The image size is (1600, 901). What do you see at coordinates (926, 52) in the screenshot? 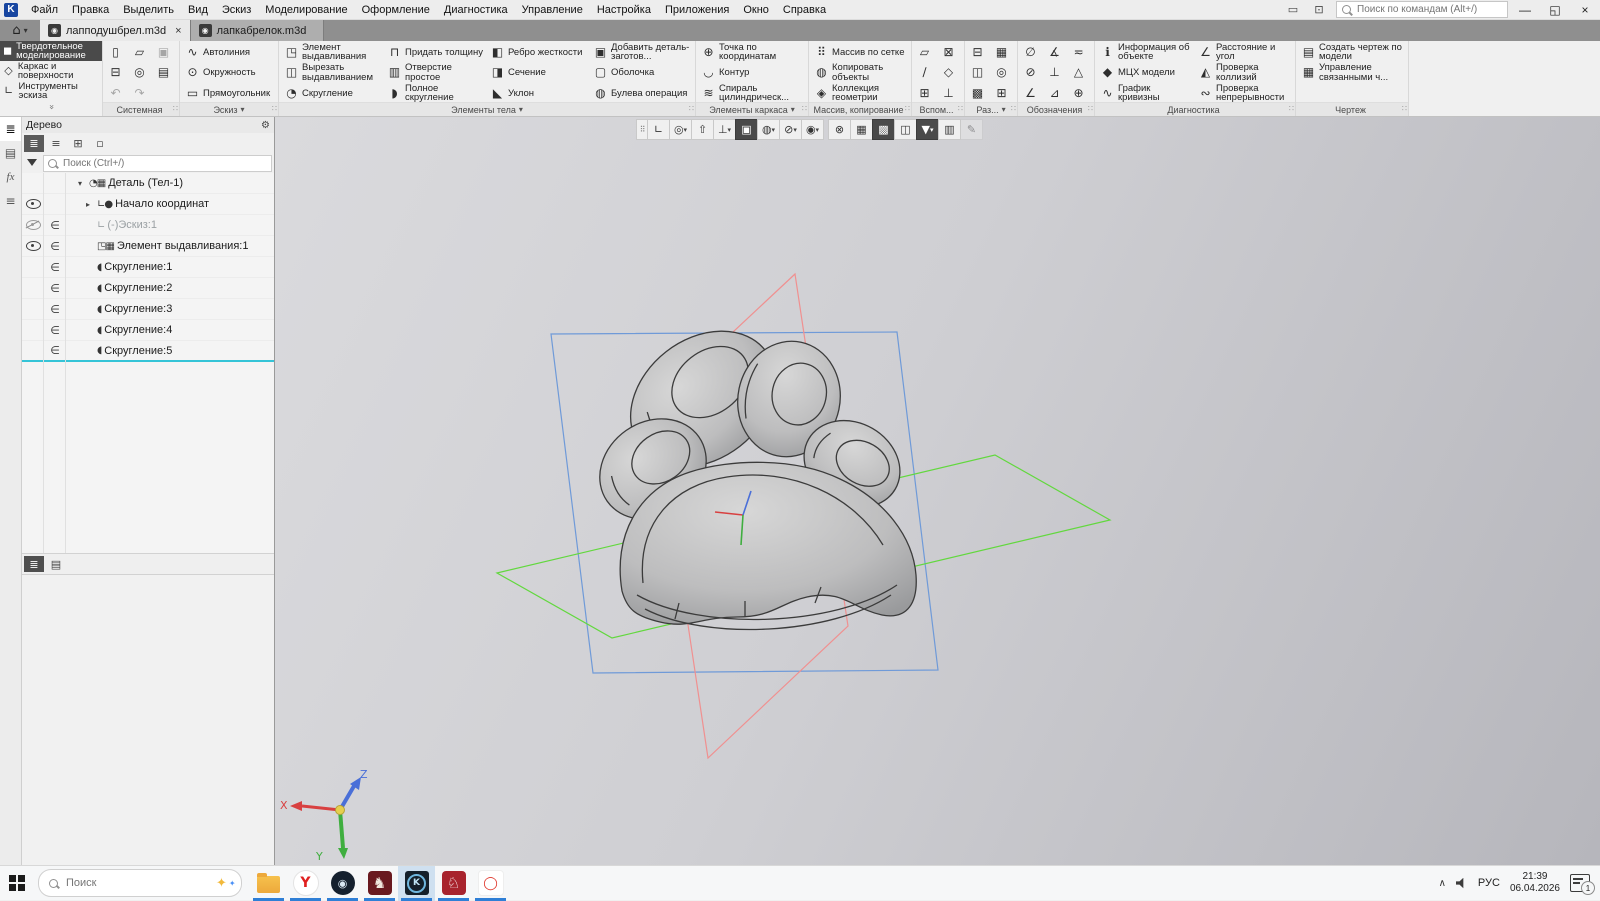
I see `datum-plane-button: ▱` at bounding box center [926, 52].